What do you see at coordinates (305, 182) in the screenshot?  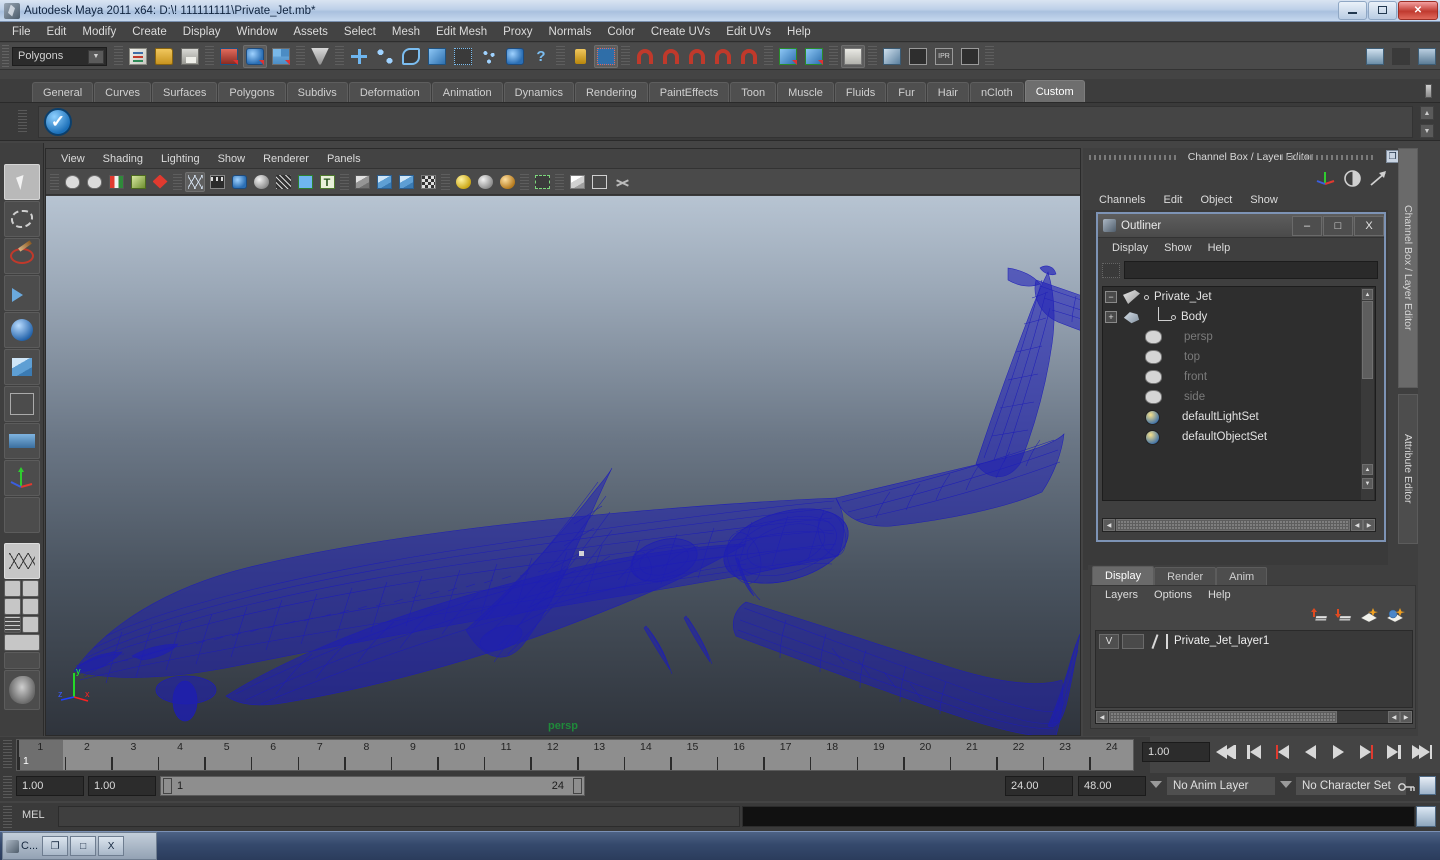 I see `xray-icon` at bounding box center [305, 182].